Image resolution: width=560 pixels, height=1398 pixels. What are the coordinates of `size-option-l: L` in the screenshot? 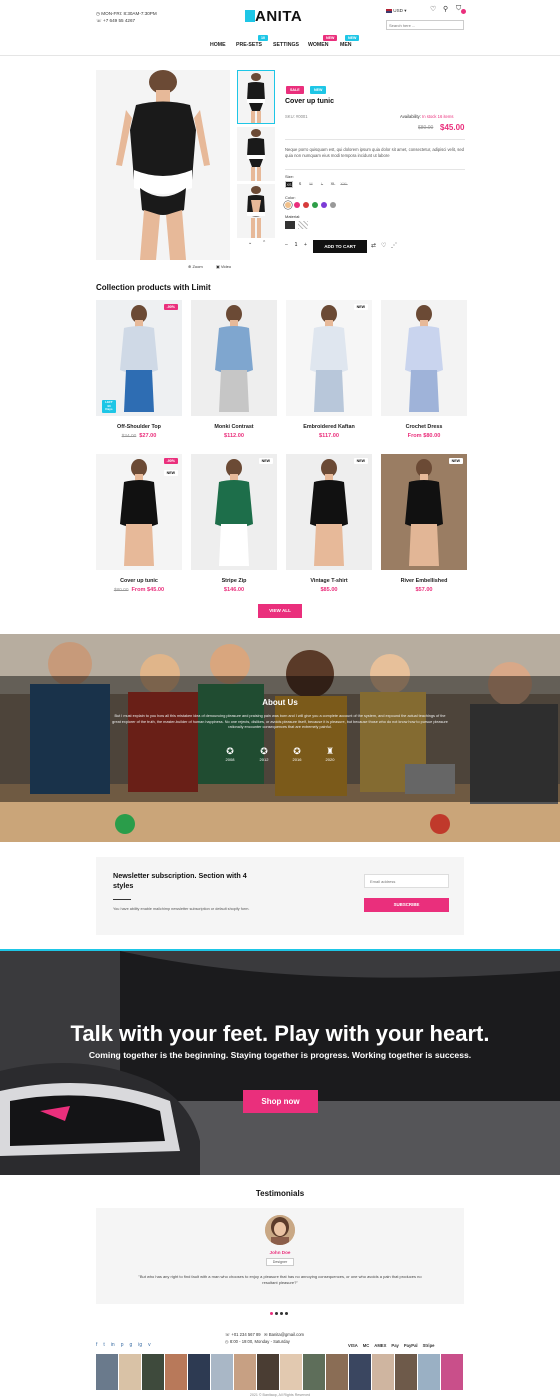 It's located at (322, 184).